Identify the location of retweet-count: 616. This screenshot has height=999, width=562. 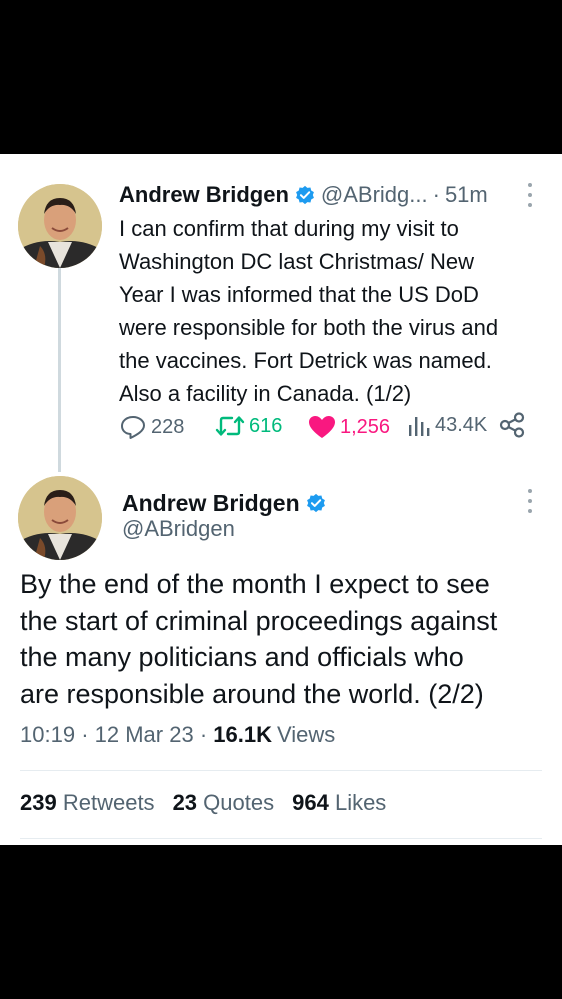
(266, 425).